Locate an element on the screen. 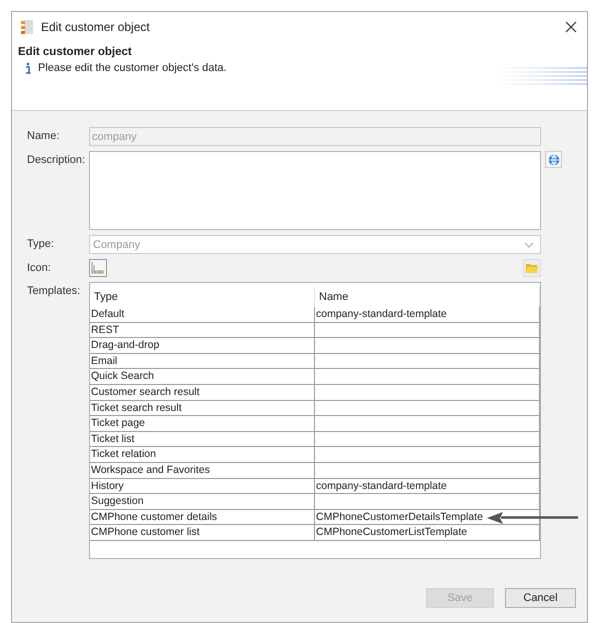 This screenshot has height=623, width=600. globe-icon is located at coordinates (554, 160).